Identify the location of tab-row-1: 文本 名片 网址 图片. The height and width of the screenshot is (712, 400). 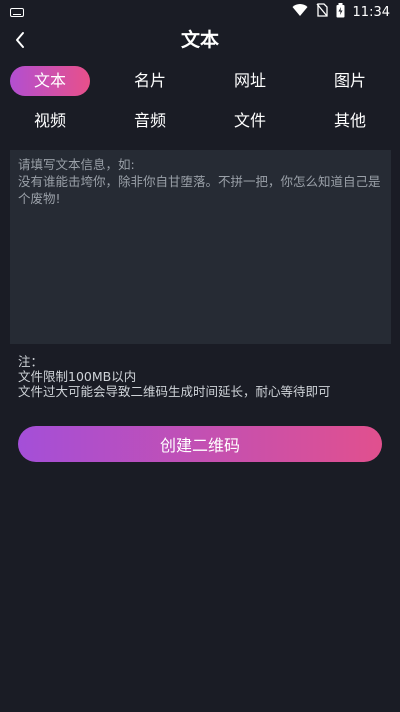
(200, 81).